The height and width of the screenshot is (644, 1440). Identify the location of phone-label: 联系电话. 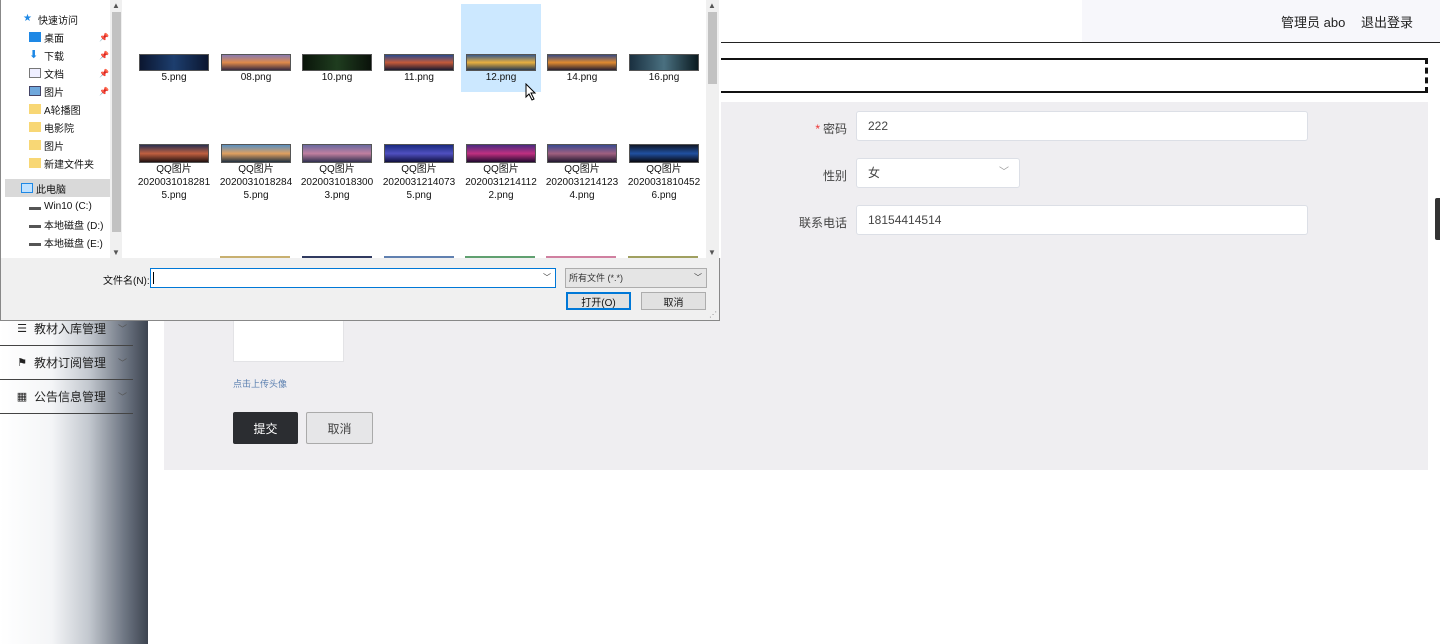
(822, 223).